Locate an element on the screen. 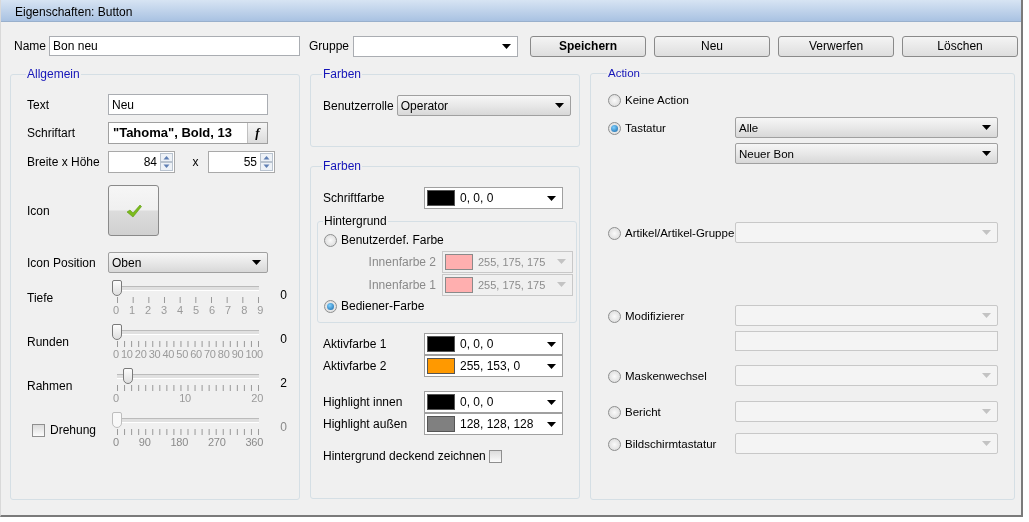 The height and width of the screenshot is (522, 1029). tick-label: 9 is located at coordinates (260, 310).